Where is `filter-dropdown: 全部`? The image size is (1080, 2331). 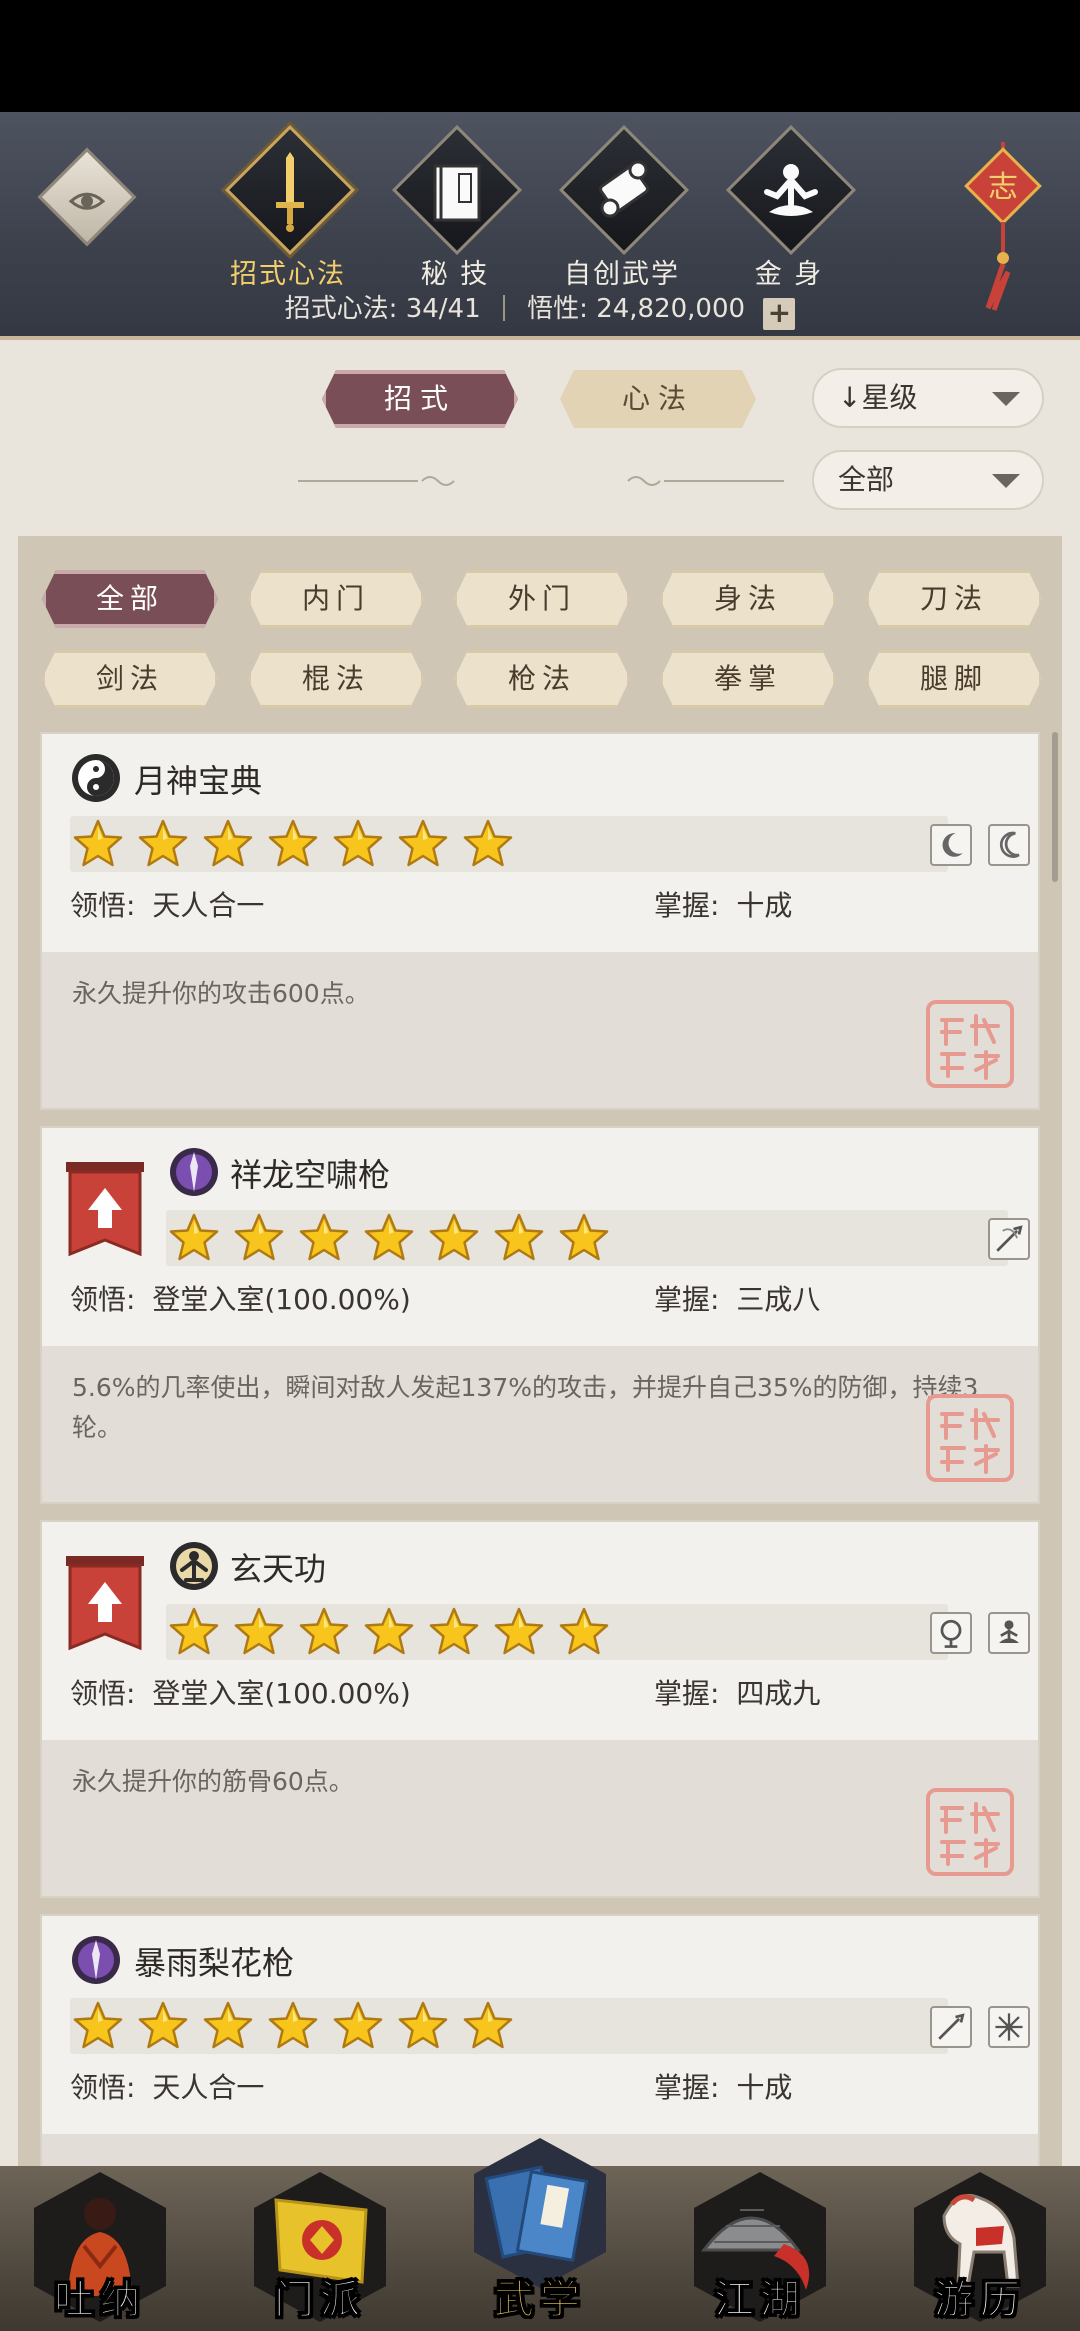
filter-dropdown: 全部 is located at coordinates (928, 480).